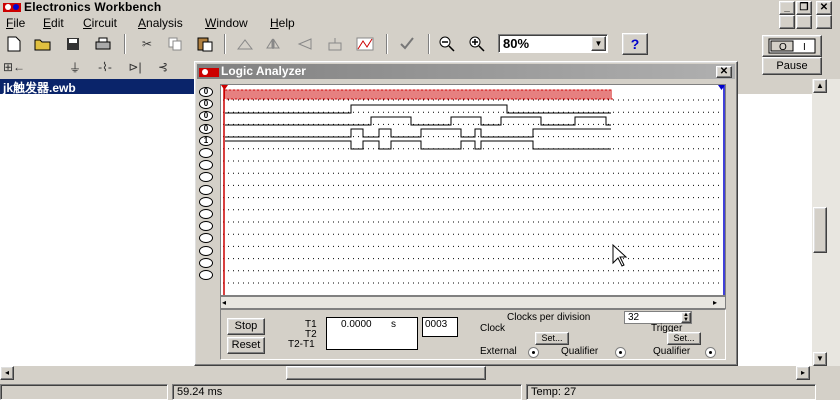 This screenshot has height=400, width=840. I want to click on time-value: 0.0000, so click(356, 324).